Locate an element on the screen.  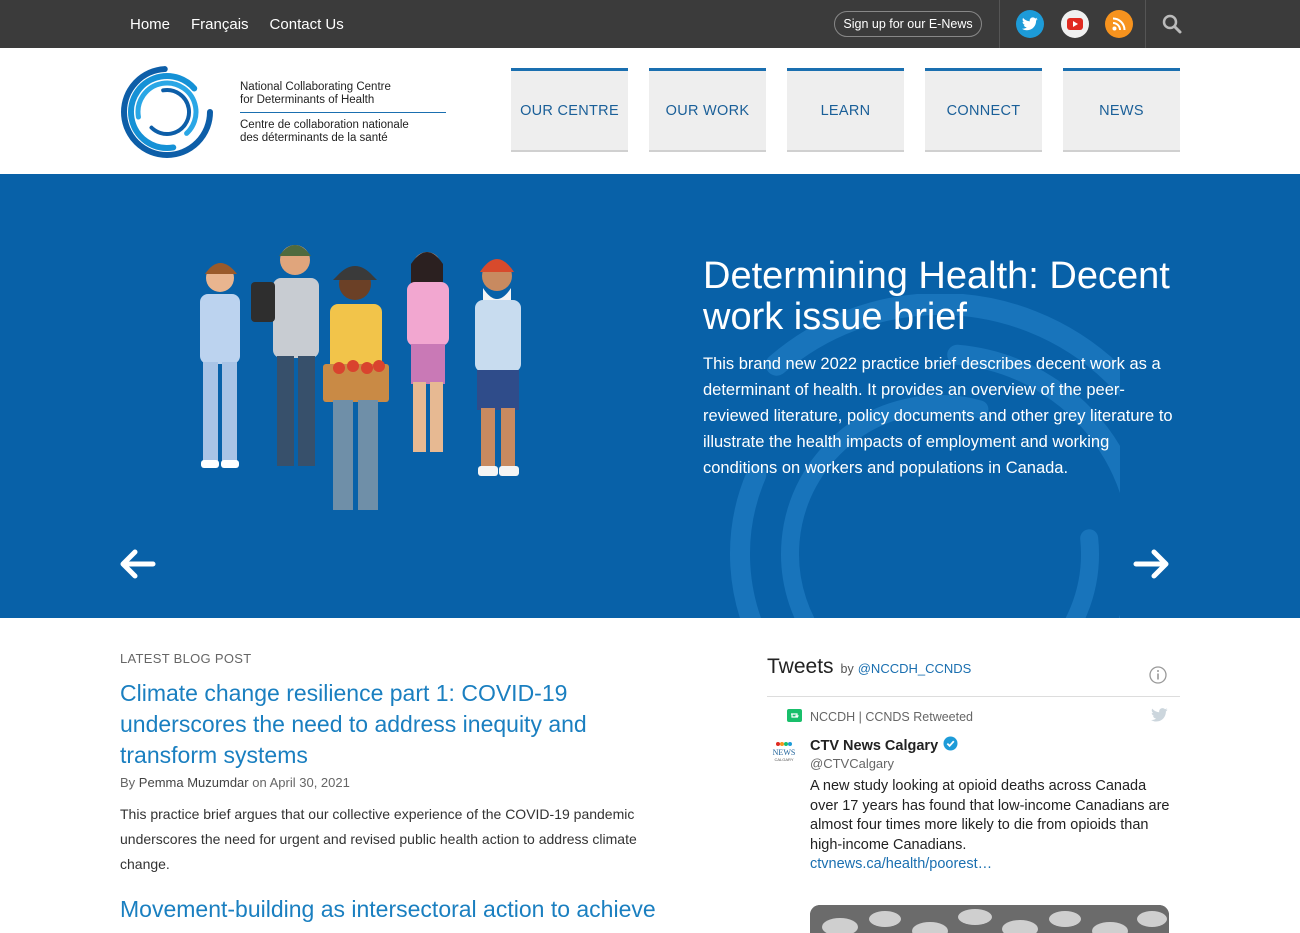
tweet-media-image is located at coordinates (989, 919).